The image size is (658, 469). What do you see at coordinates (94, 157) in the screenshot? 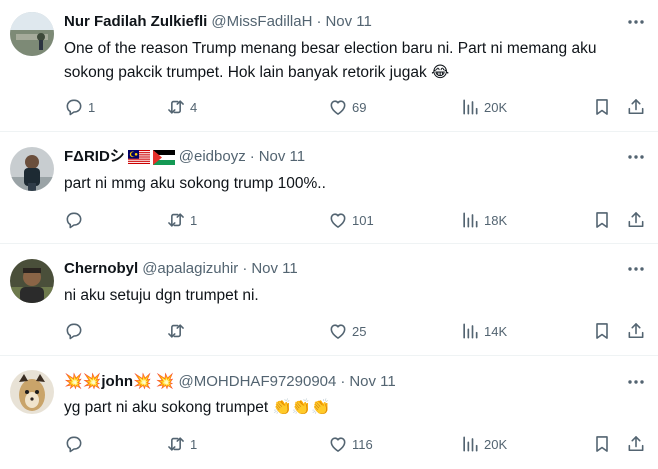
I see `author-name: FΔRIDシ` at bounding box center [94, 157].